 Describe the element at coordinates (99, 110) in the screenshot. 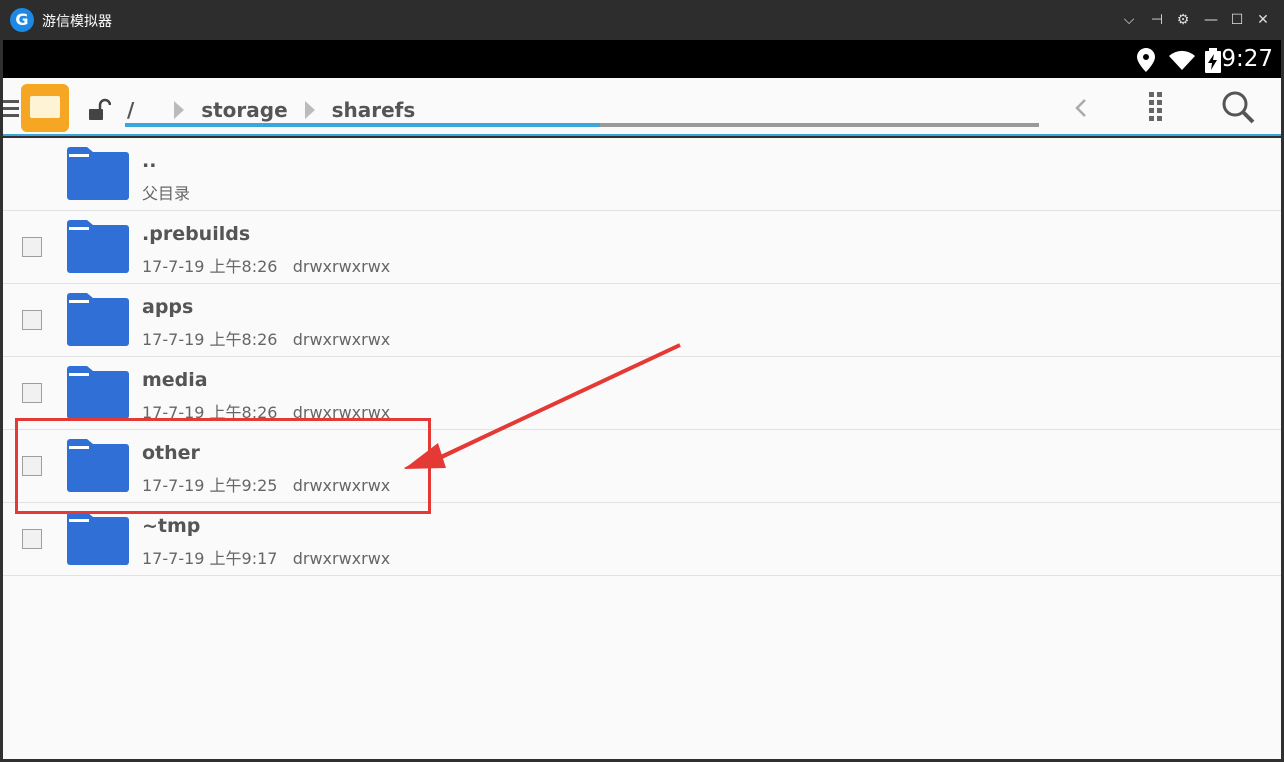

I see `unlock-icon` at that location.